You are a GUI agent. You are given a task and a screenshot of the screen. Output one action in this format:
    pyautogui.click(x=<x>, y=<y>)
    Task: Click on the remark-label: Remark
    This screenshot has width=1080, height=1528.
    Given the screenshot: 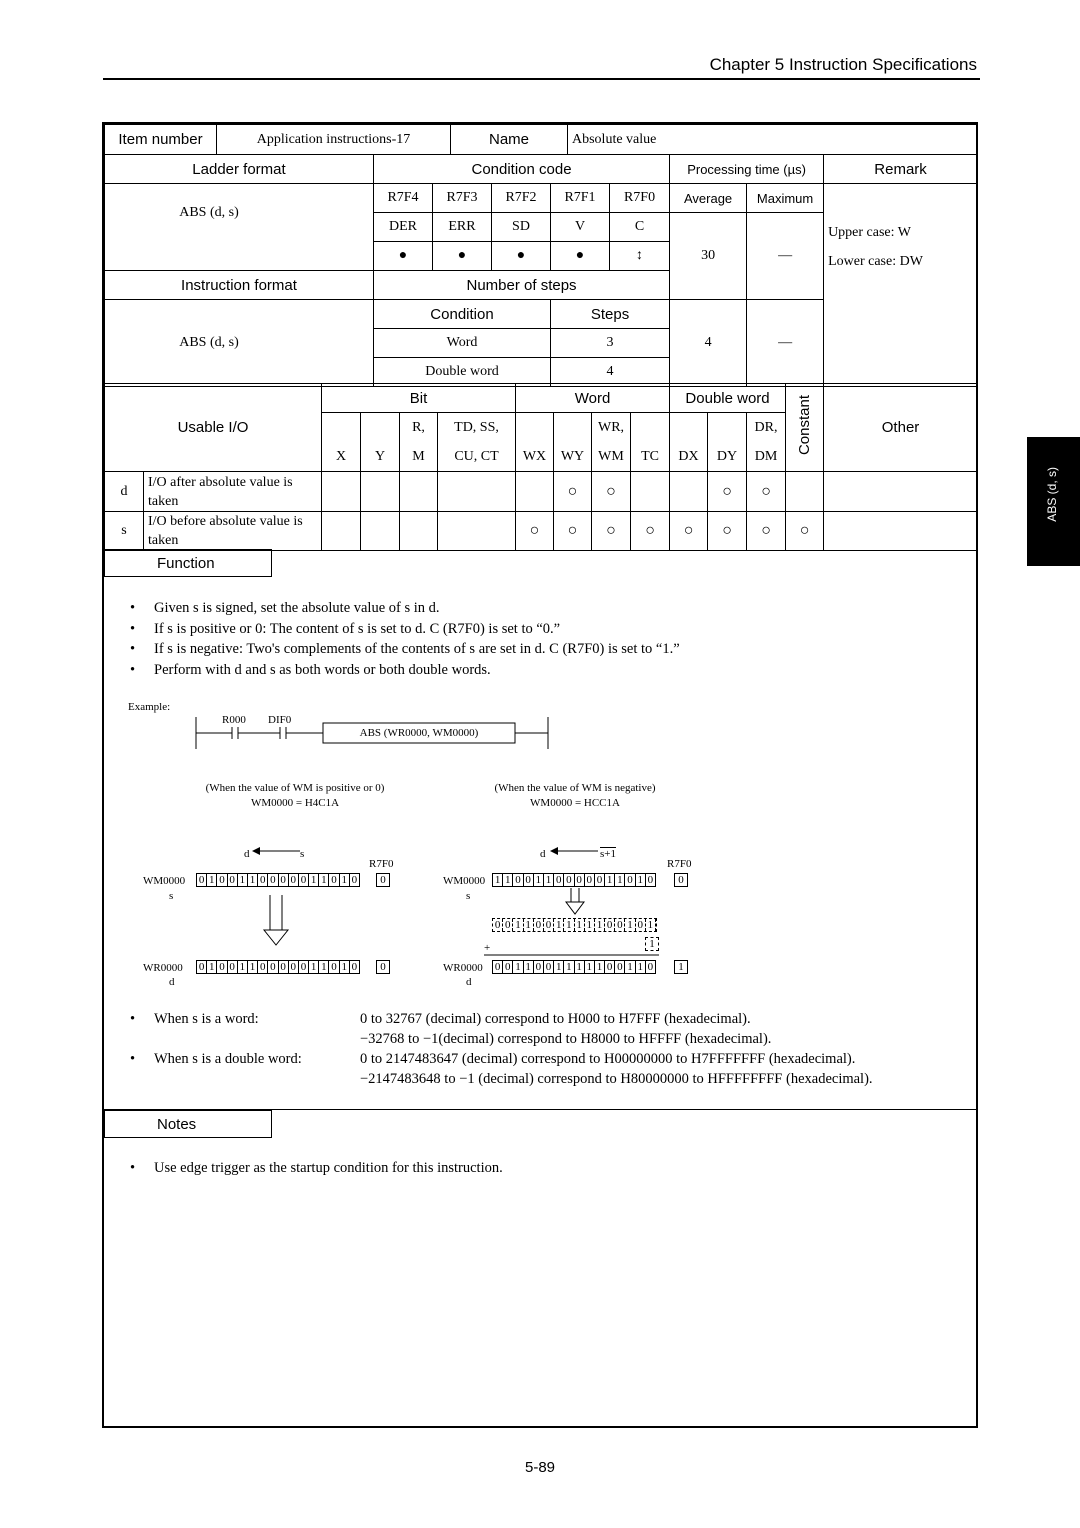 What is the action you would take?
    pyautogui.click(x=901, y=169)
    